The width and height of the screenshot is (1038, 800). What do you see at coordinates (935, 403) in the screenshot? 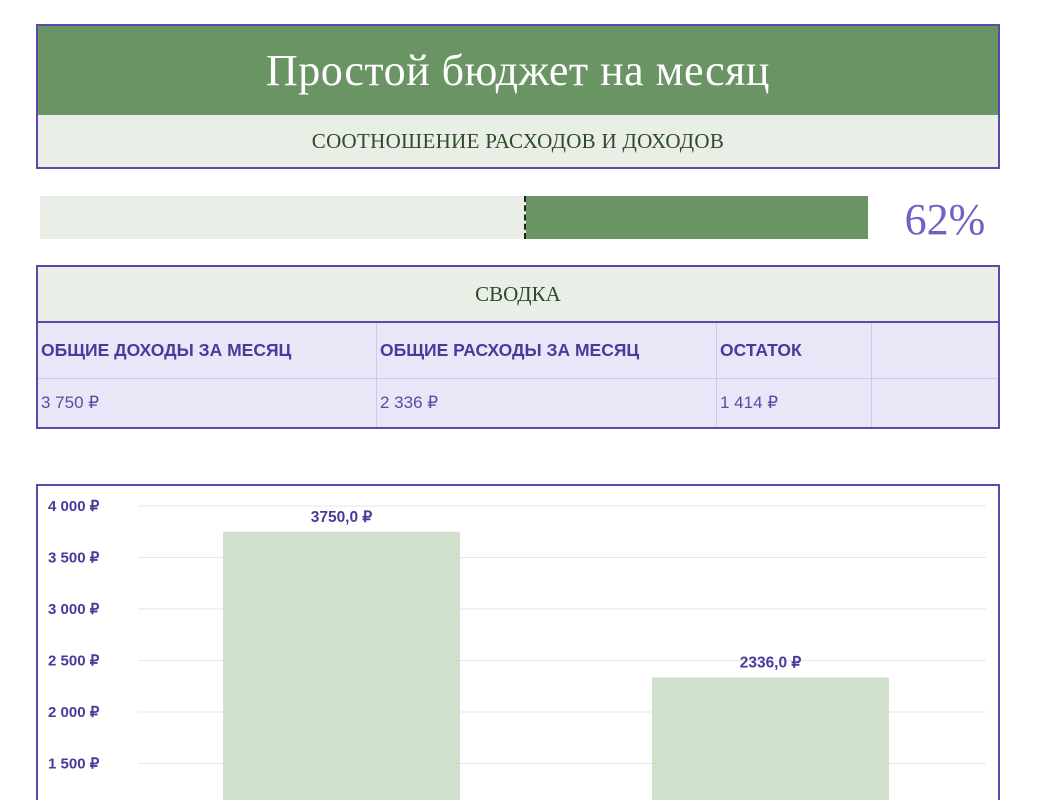
I see `summary-value-empty` at bounding box center [935, 403].